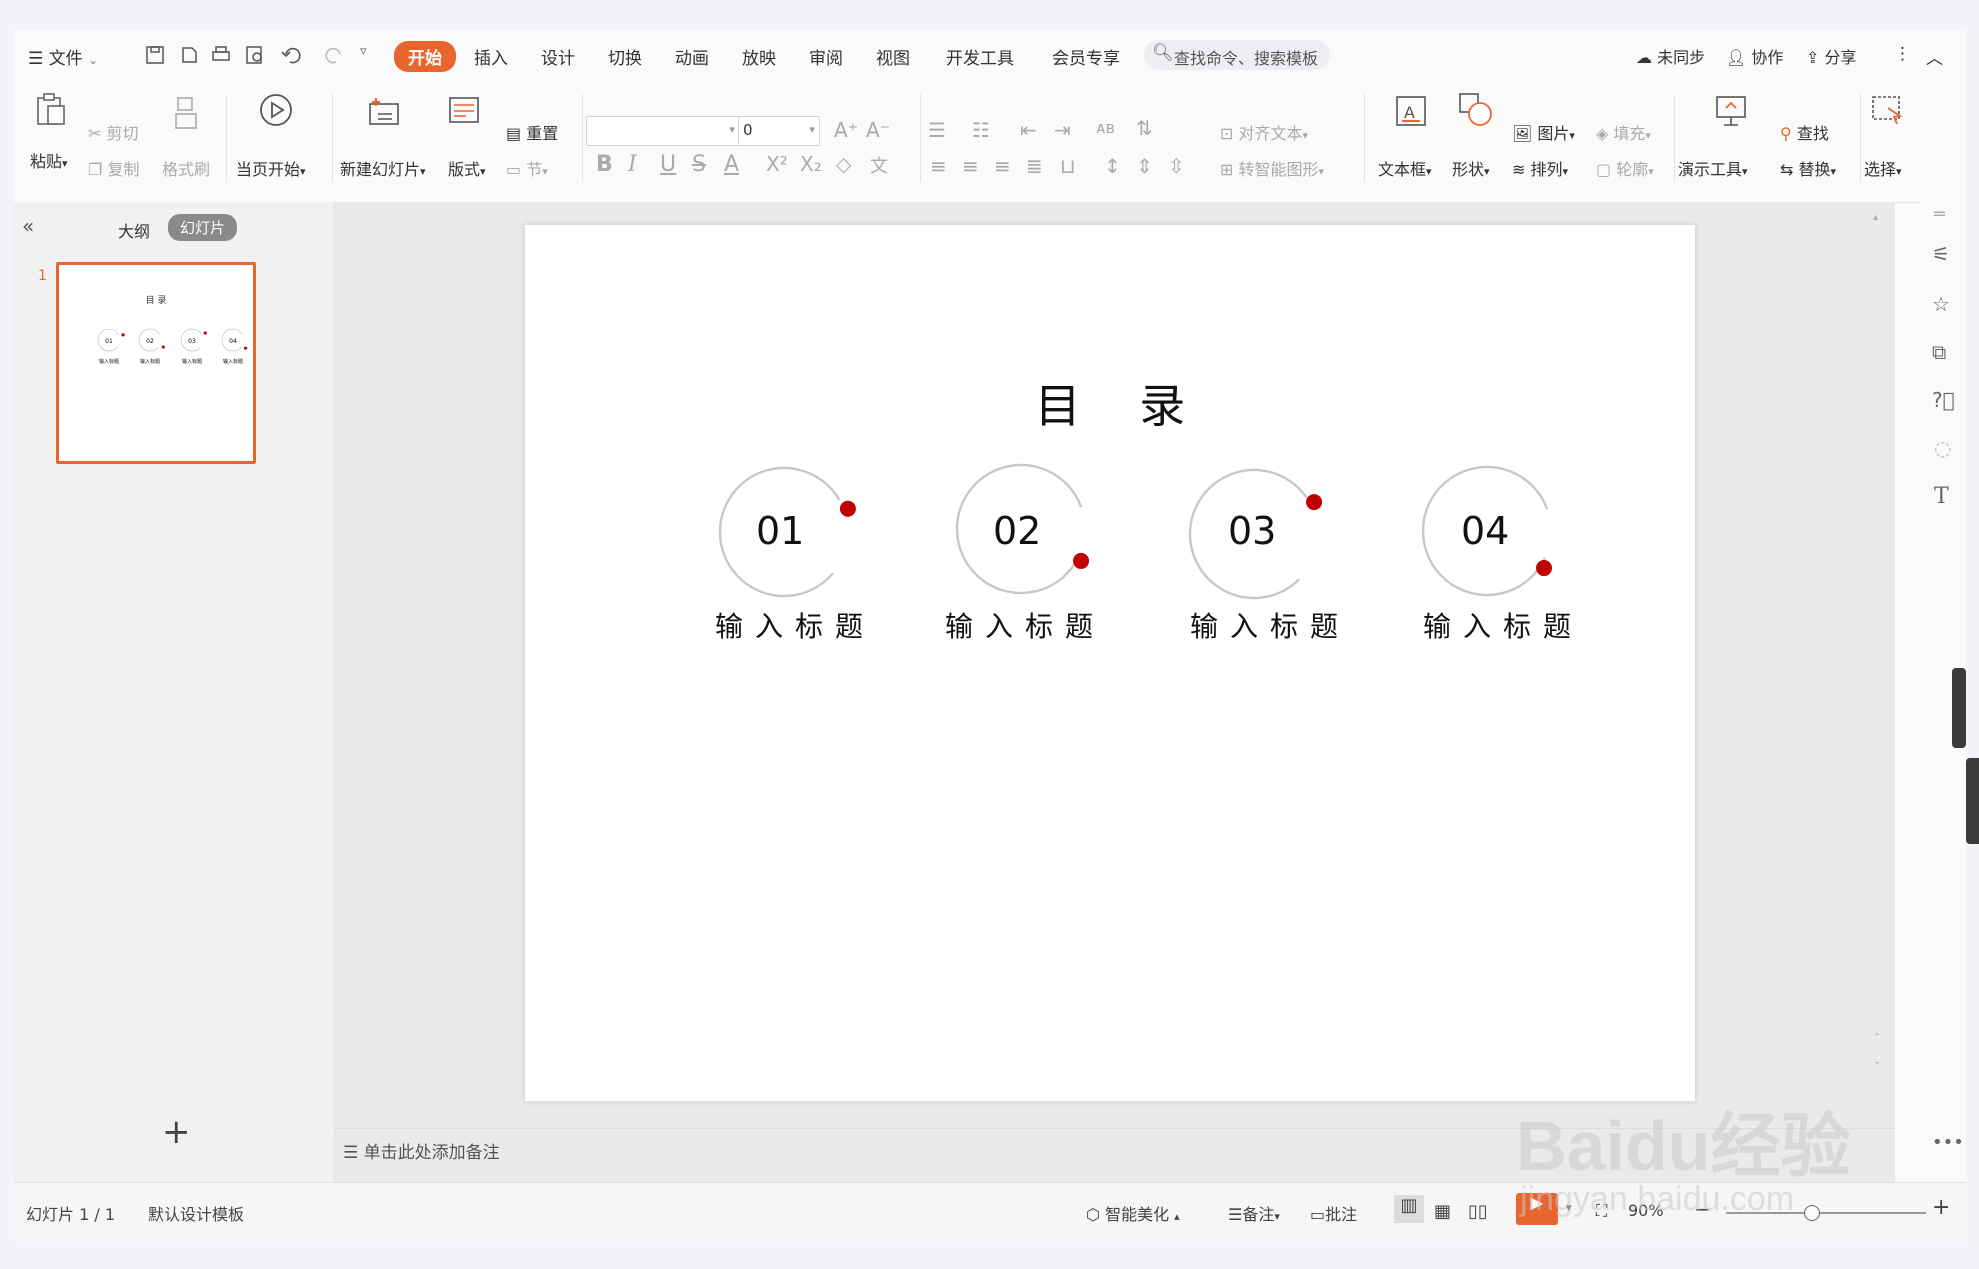 Image resolution: width=1979 pixels, height=1269 pixels. I want to click on zoom-in-icon: +, so click(1941, 1207).